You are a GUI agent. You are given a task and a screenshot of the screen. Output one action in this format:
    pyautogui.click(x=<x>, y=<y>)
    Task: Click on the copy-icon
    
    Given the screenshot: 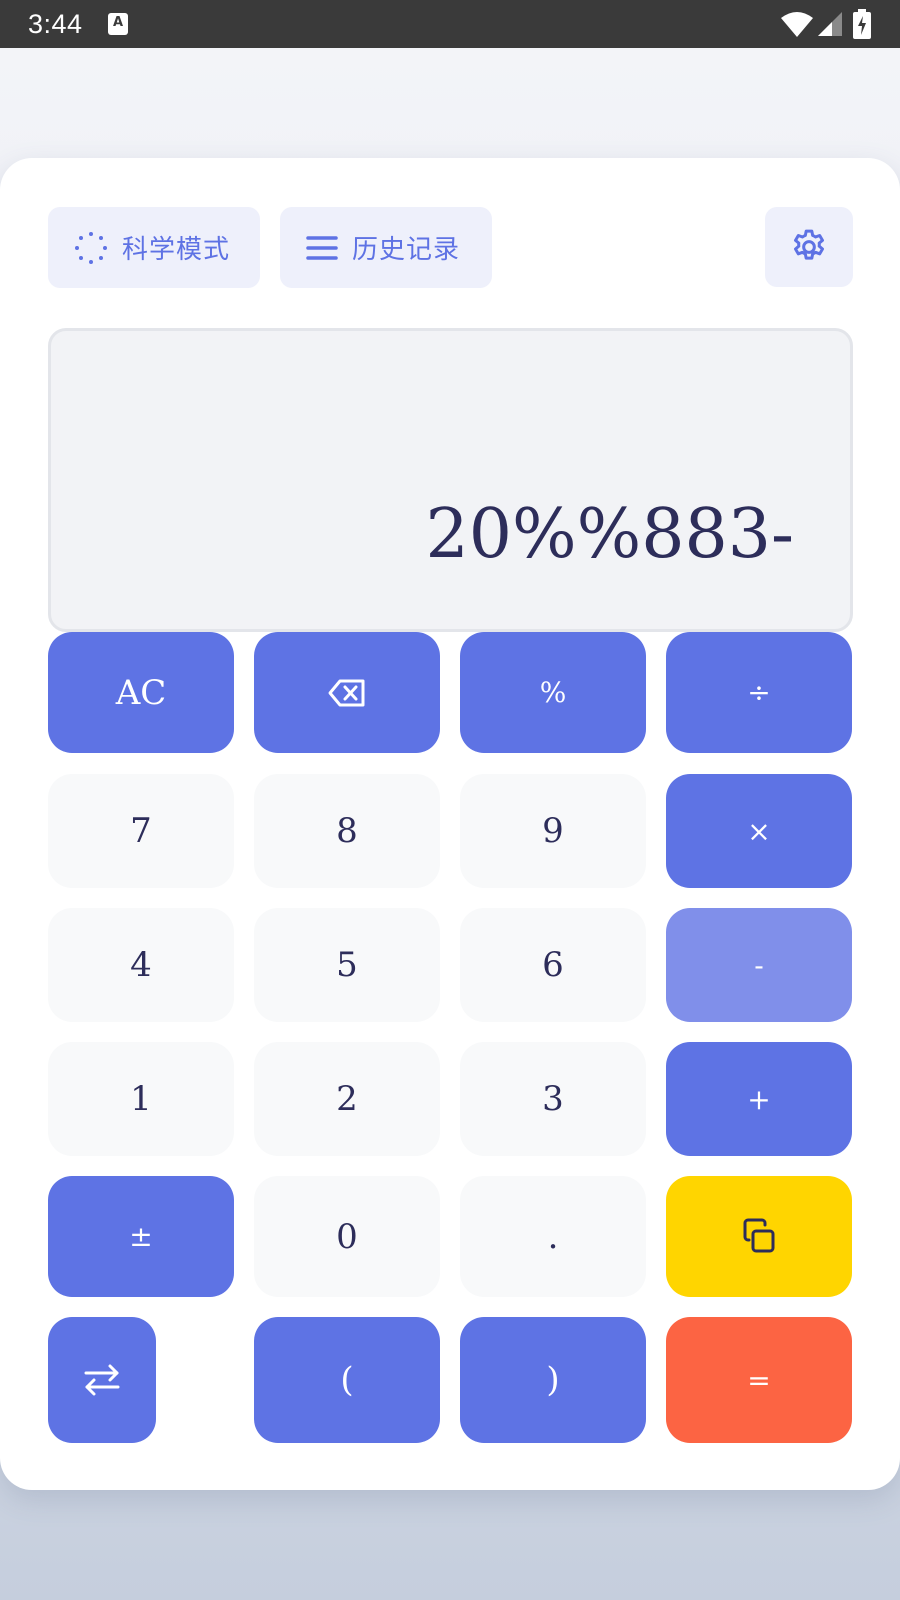 What is the action you would take?
    pyautogui.click(x=759, y=1235)
    